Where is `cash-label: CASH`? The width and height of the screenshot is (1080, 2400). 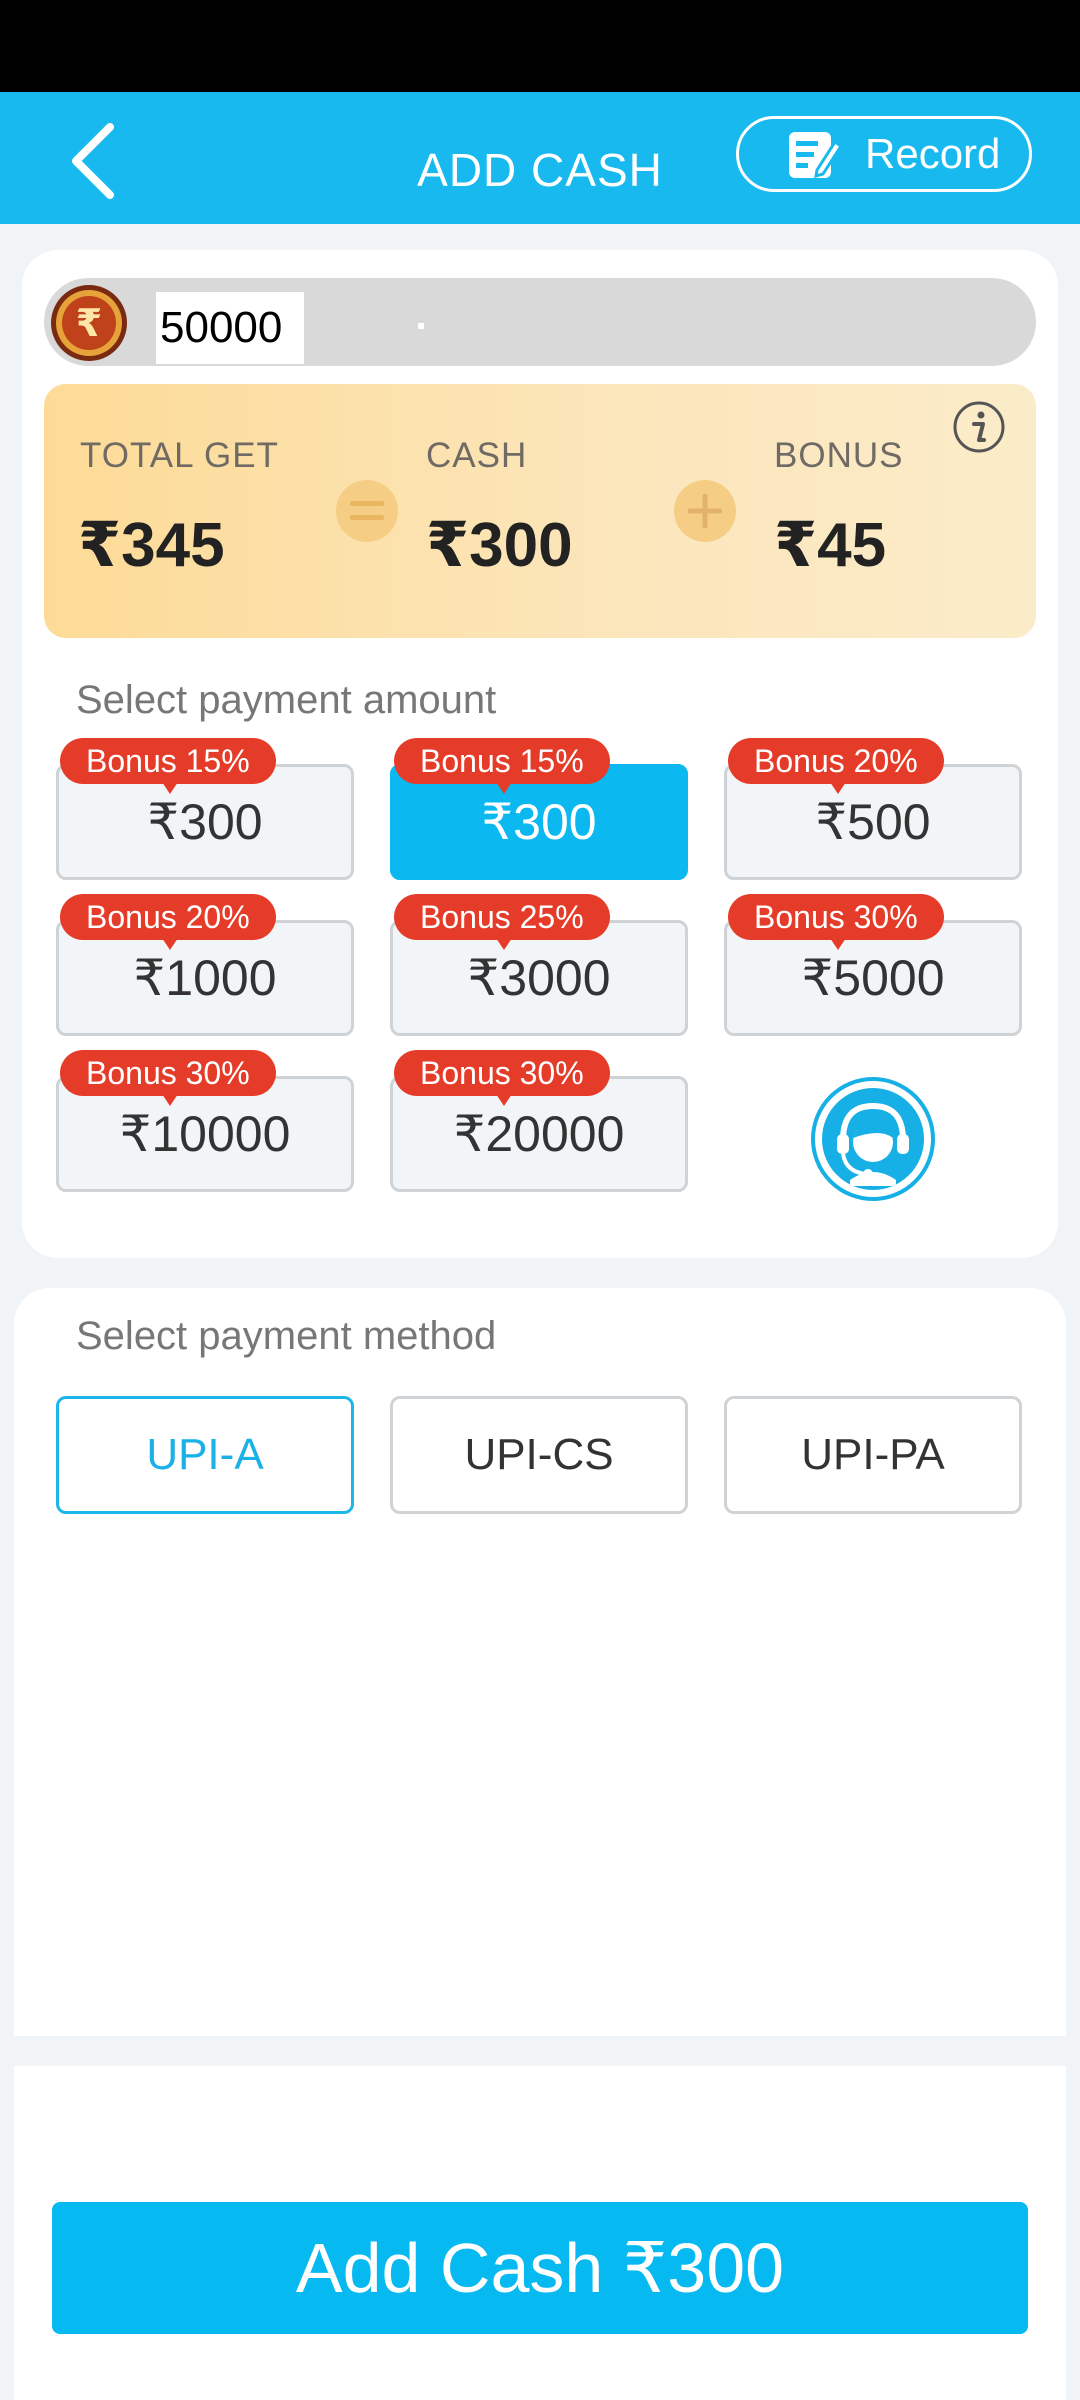
cash-label: CASH is located at coordinates (477, 455).